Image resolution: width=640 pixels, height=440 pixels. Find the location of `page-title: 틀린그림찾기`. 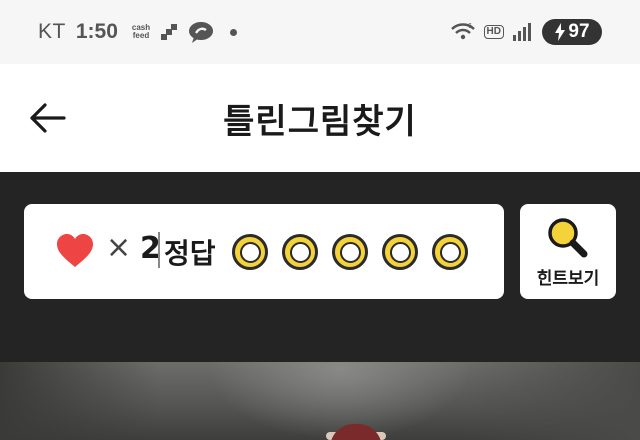

page-title: 틀린그림찾기 is located at coordinates (320, 122).